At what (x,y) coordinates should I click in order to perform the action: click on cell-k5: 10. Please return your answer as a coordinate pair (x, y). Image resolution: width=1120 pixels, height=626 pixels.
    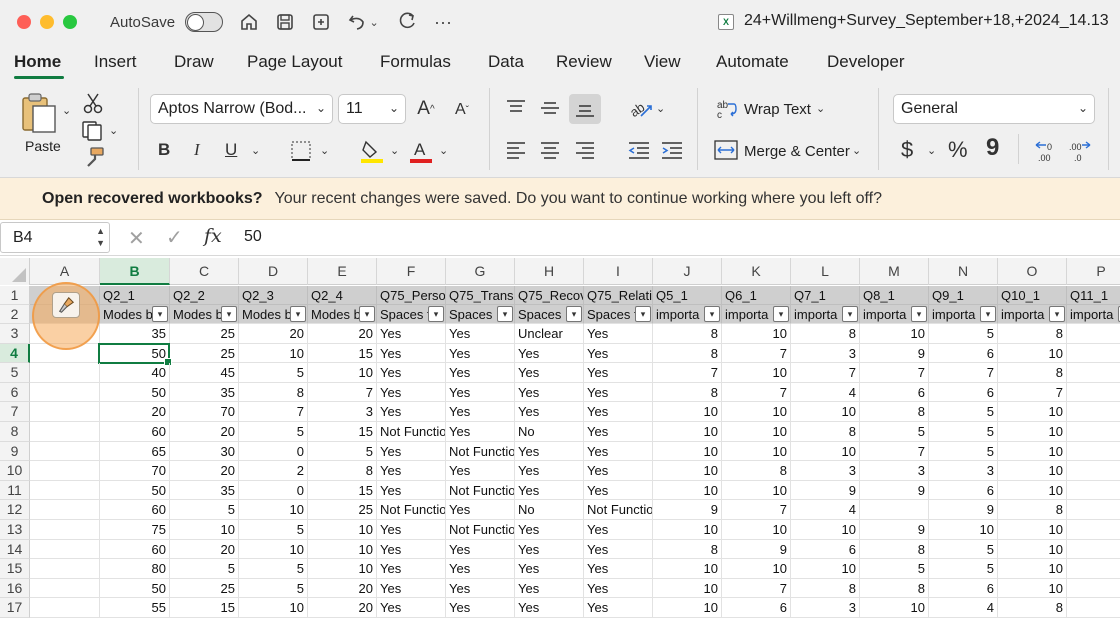
    Looking at the image, I should click on (756, 373).